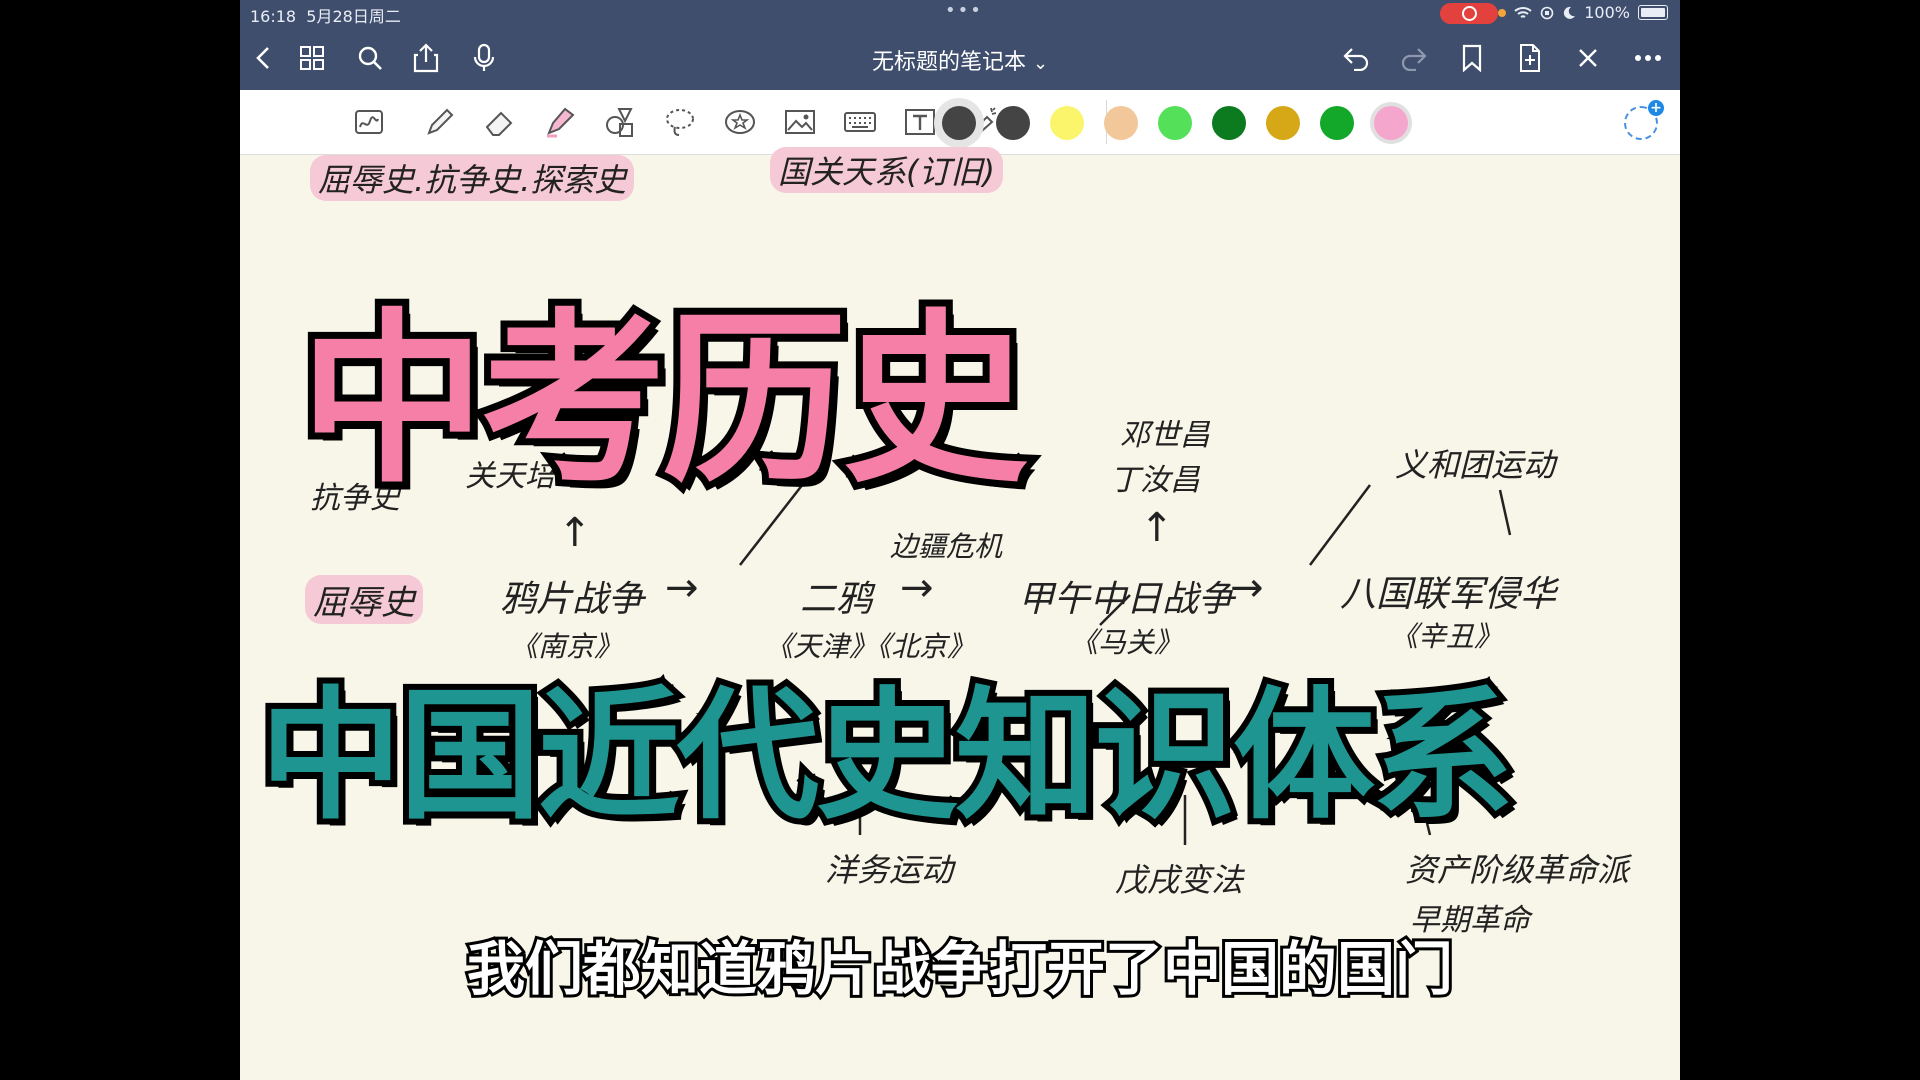 The height and width of the screenshot is (1080, 1920). What do you see at coordinates (1607, 12) in the screenshot?
I see `battery-percent: 100%` at bounding box center [1607, 12].